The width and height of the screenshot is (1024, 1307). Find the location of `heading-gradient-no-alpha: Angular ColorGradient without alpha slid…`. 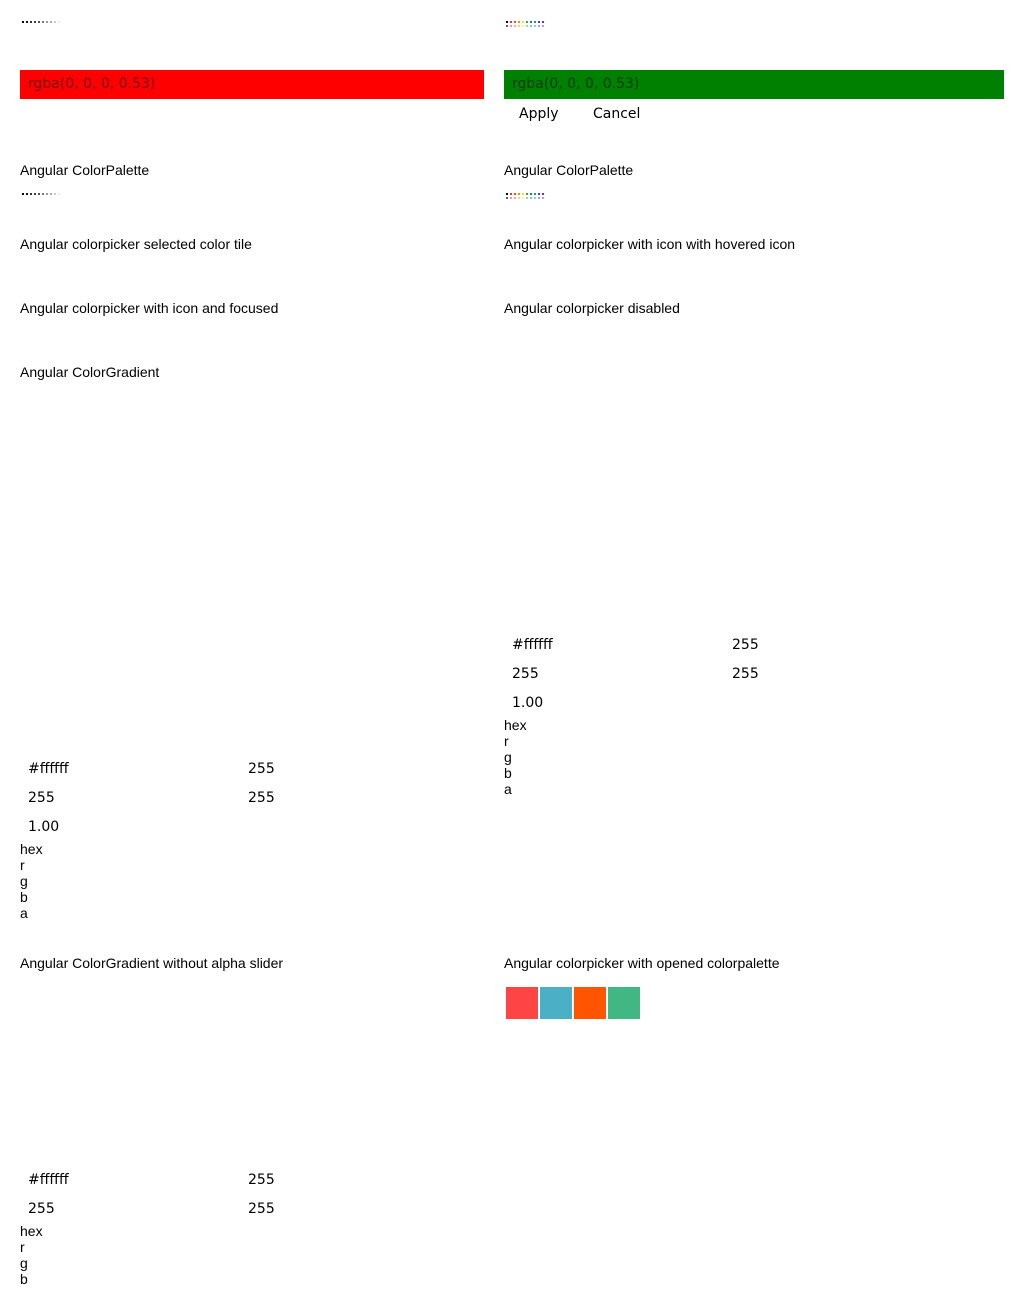

heading-gradient-no-alpha: Angular ColorGradient without alpha slid… is located at coordinates (152, 963).